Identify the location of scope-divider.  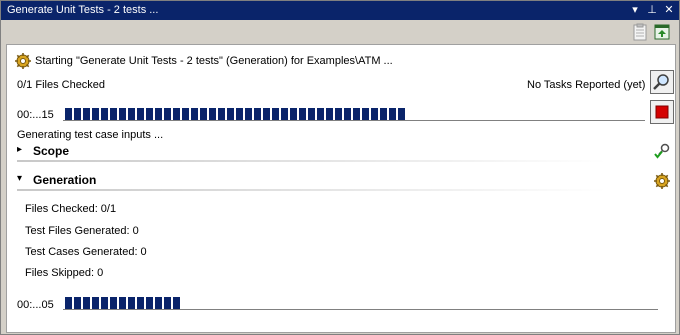
(312, 161).